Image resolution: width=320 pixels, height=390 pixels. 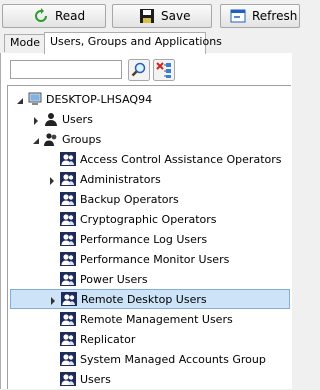 What do you see at coordinates (238, 16) in the screenshot?
I see `refresh-window-icon` at bounding box center [238, 16].